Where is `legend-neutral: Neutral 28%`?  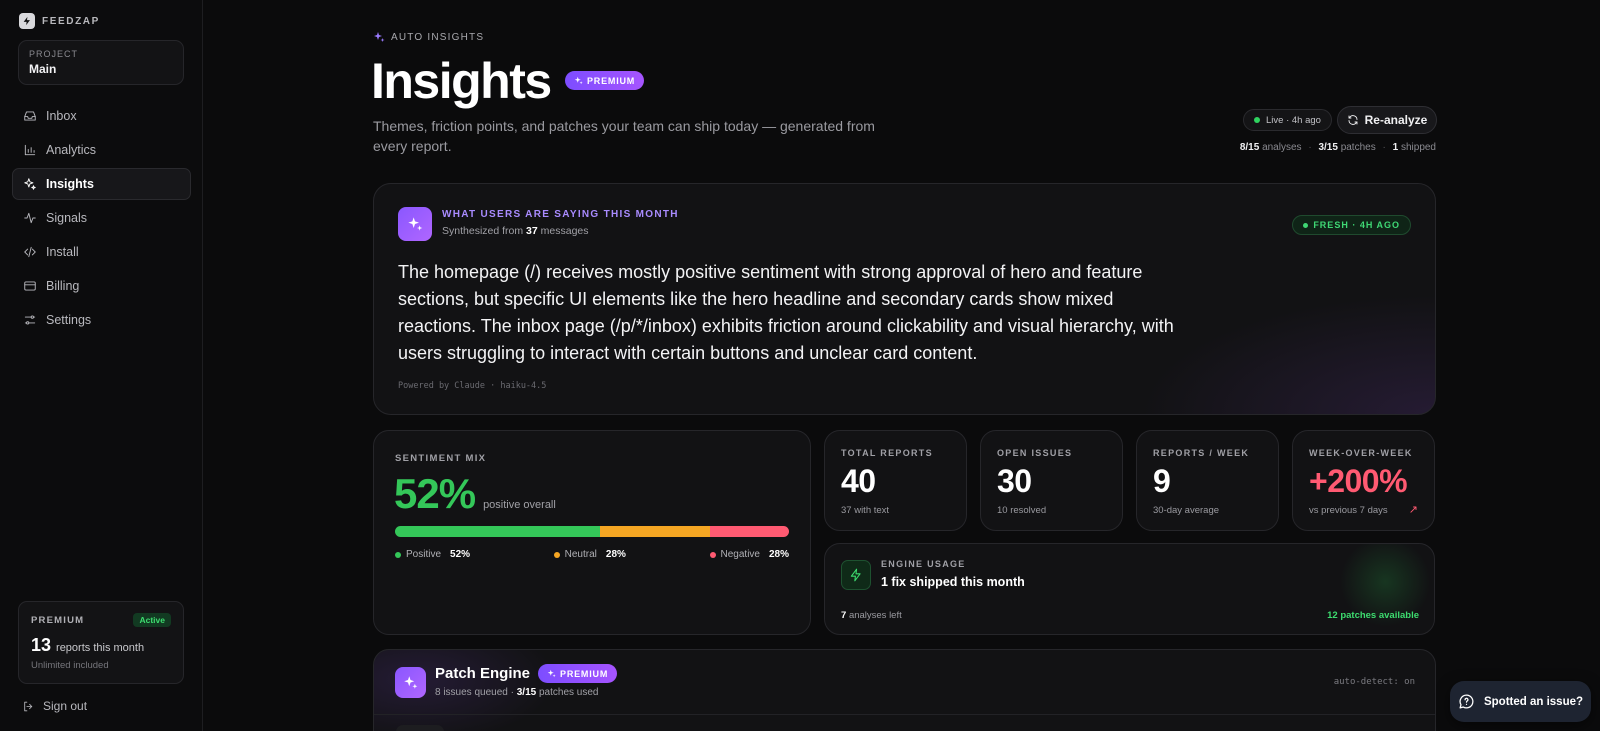
legend-neutral: Neutral 28% is located at coordinates (589, 554).